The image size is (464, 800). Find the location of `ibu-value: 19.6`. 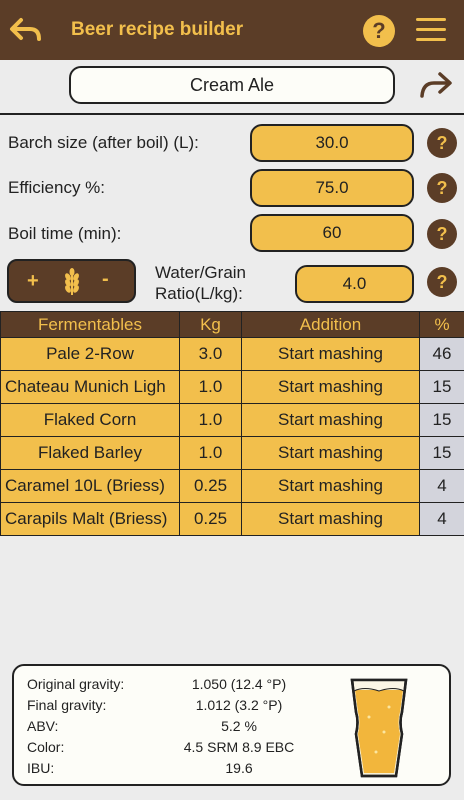

ibu-value: 19.6 is located at coordinates (239, 768).